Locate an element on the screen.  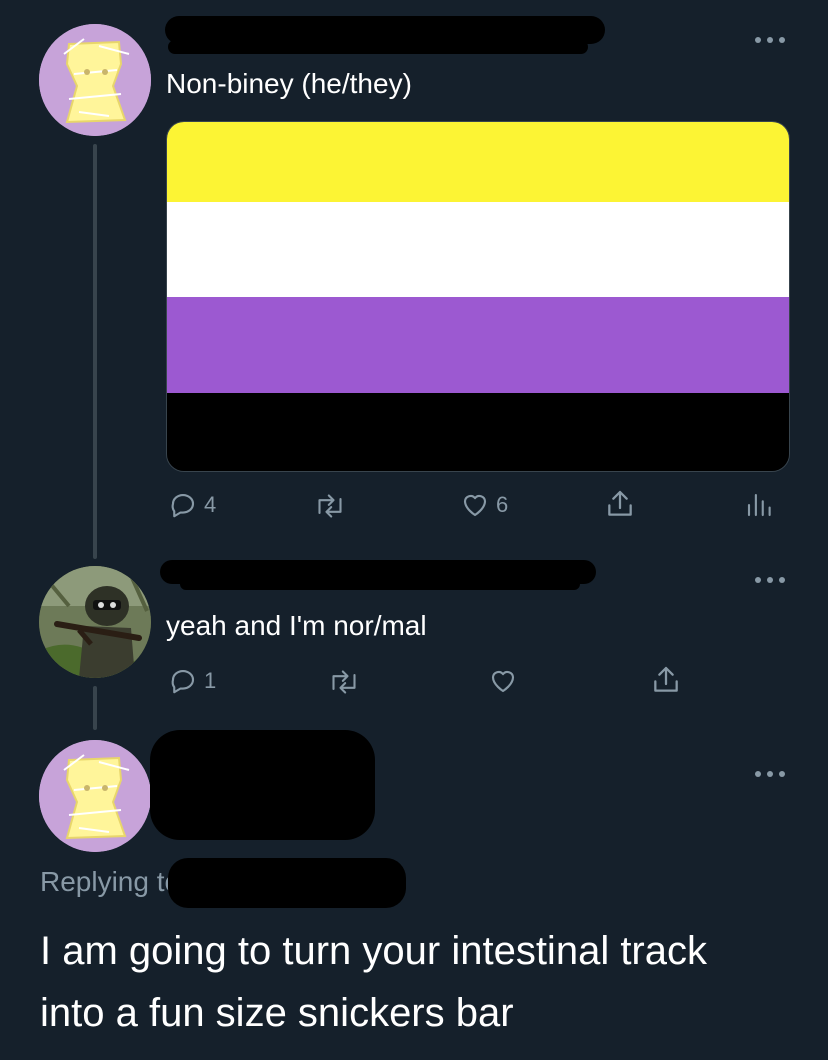
replying-to-label: Replying to is located at coordinates (110, 881).